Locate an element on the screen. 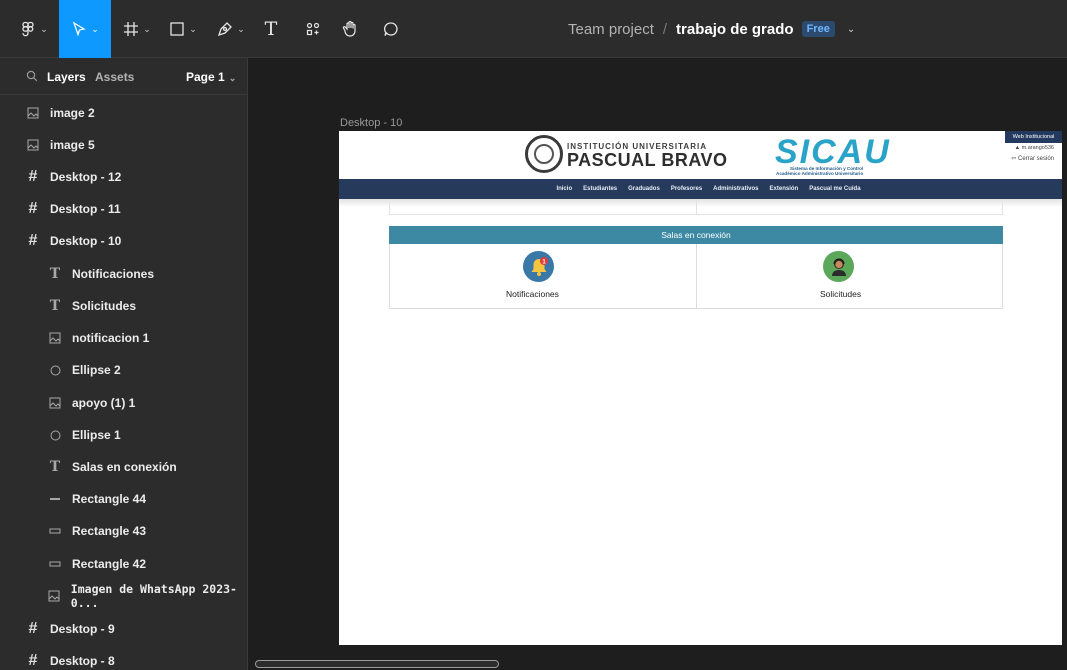 This screenshot has width=1067, height=670. layer-item: Rectangle 44 is located at coordinates (123, 499).